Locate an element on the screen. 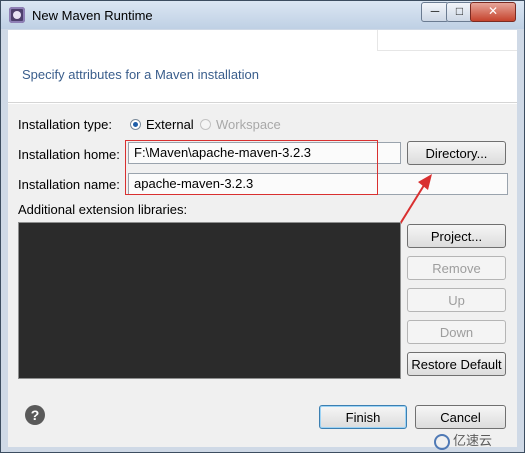  watermark-text: 亿速云 is located at coordinates (473, 440).